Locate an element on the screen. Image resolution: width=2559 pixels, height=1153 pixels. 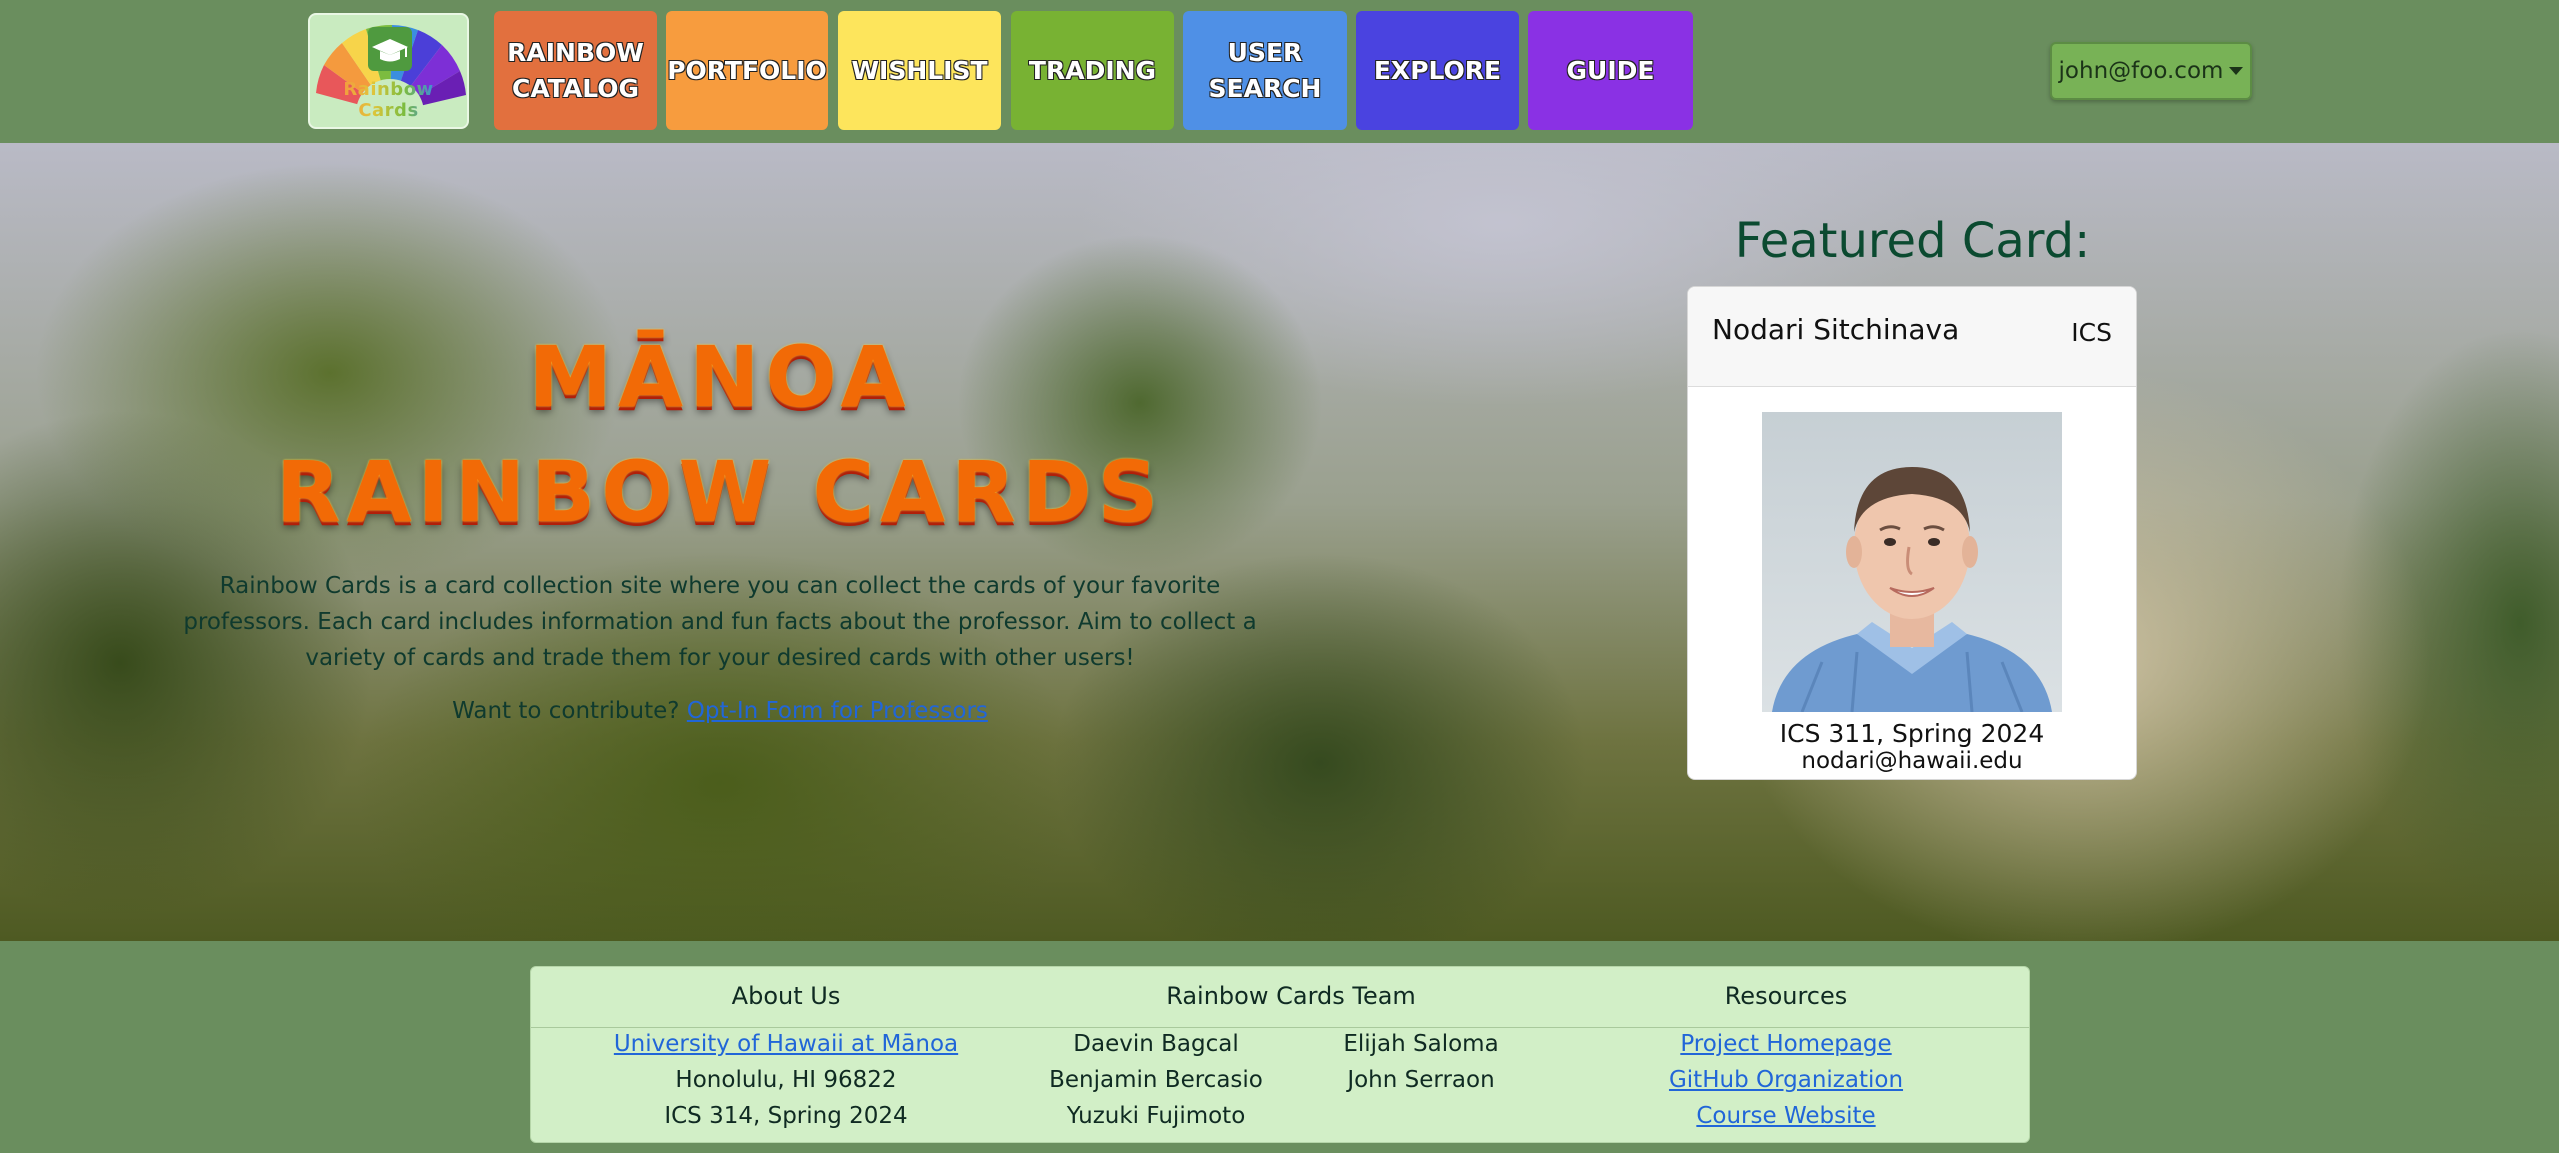
footer-uh-manoa-link: University of Hawaii at Mānoa is located at coordinates (786, 1044).